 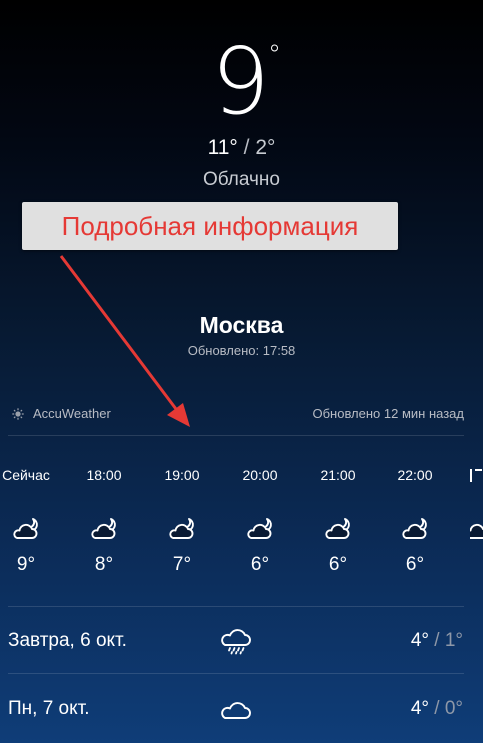 What do you see at coordinates (453, 640) in the screenshot?
I see `day-low: 1°` at bounding box center [453, 640].